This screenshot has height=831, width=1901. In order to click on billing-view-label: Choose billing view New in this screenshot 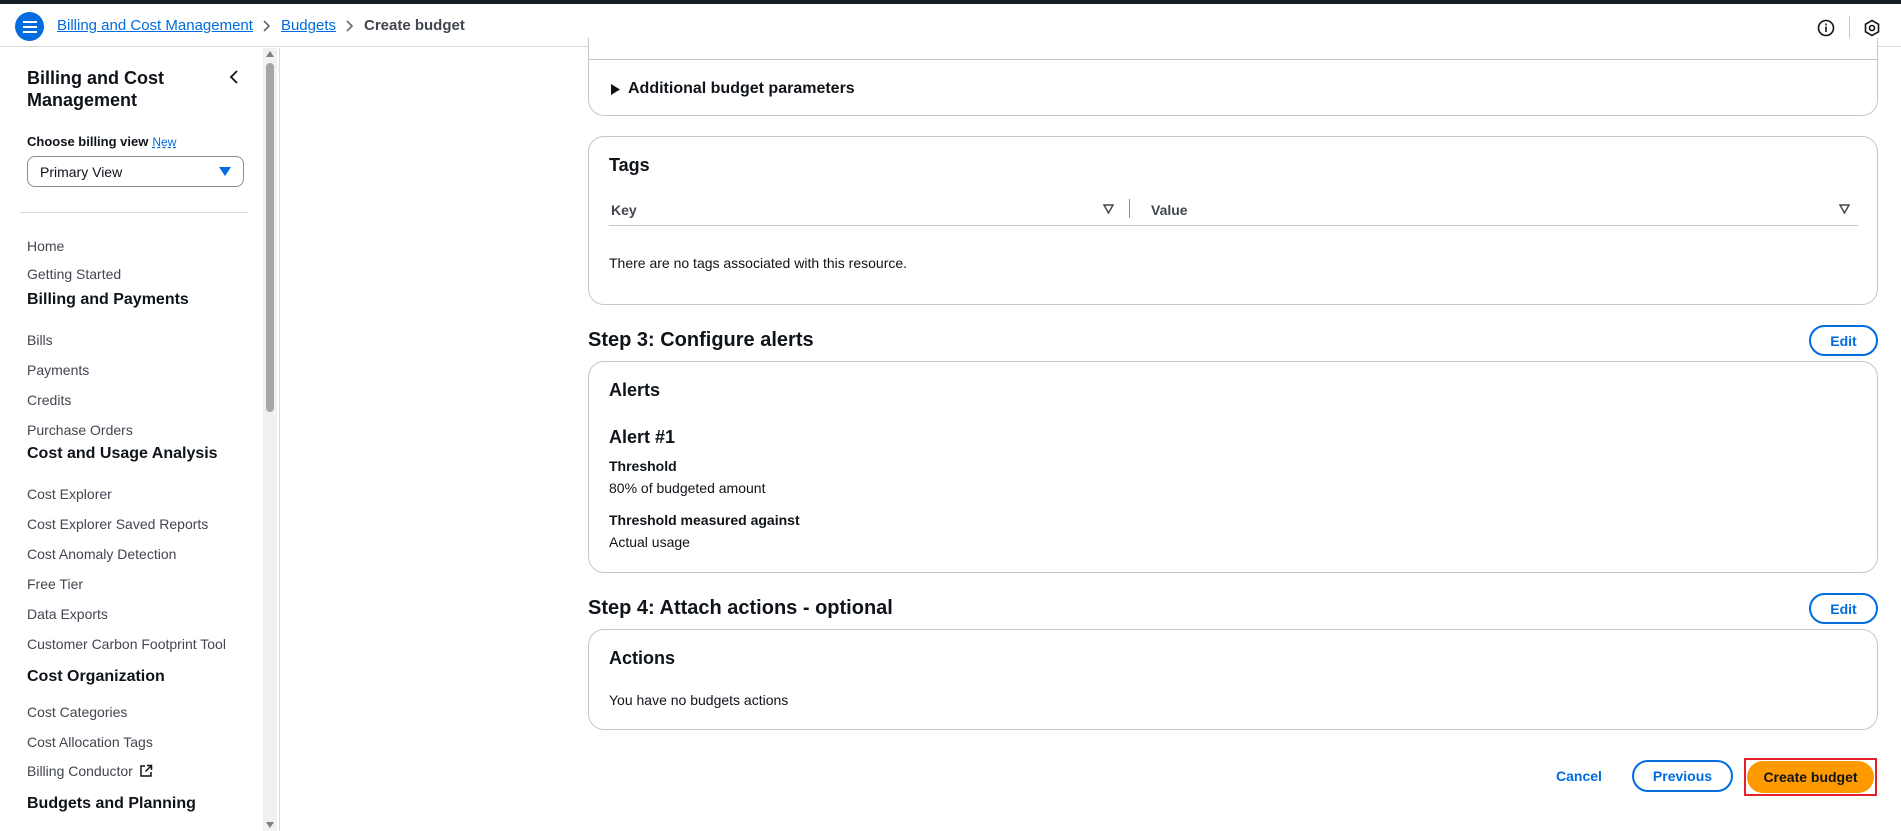, I will do `click(101, 141)`.